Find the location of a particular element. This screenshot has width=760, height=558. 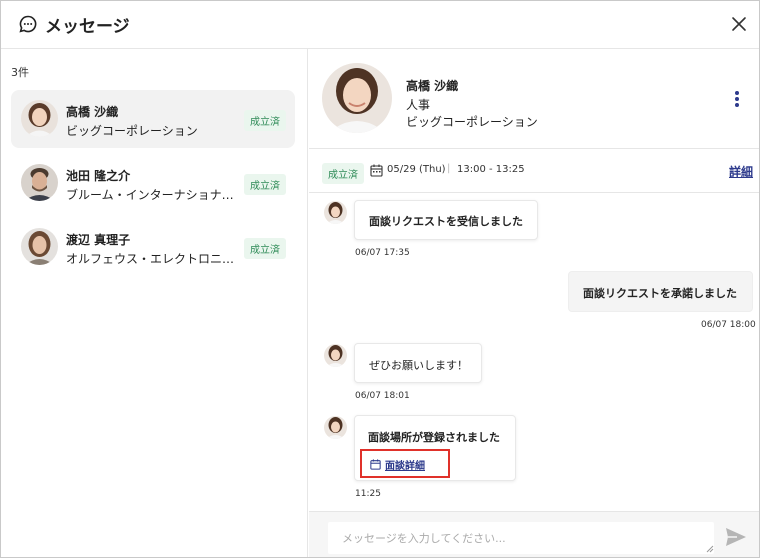

conversation-count: 3件 is located at coordinates (20, 72).